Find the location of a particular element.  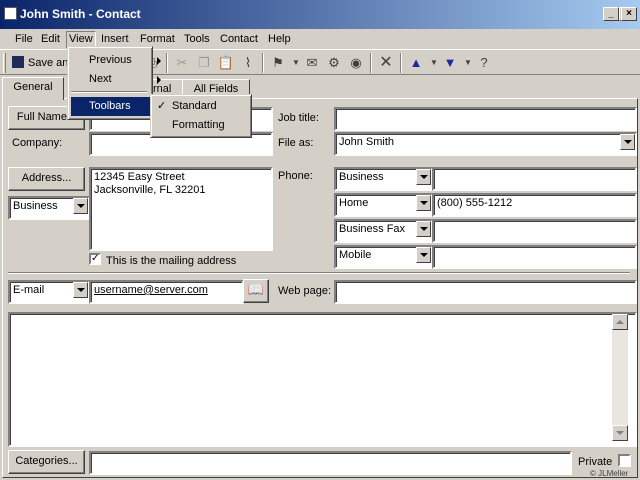

phone-type-combo-1: Business is located at coordinates (383, 179).